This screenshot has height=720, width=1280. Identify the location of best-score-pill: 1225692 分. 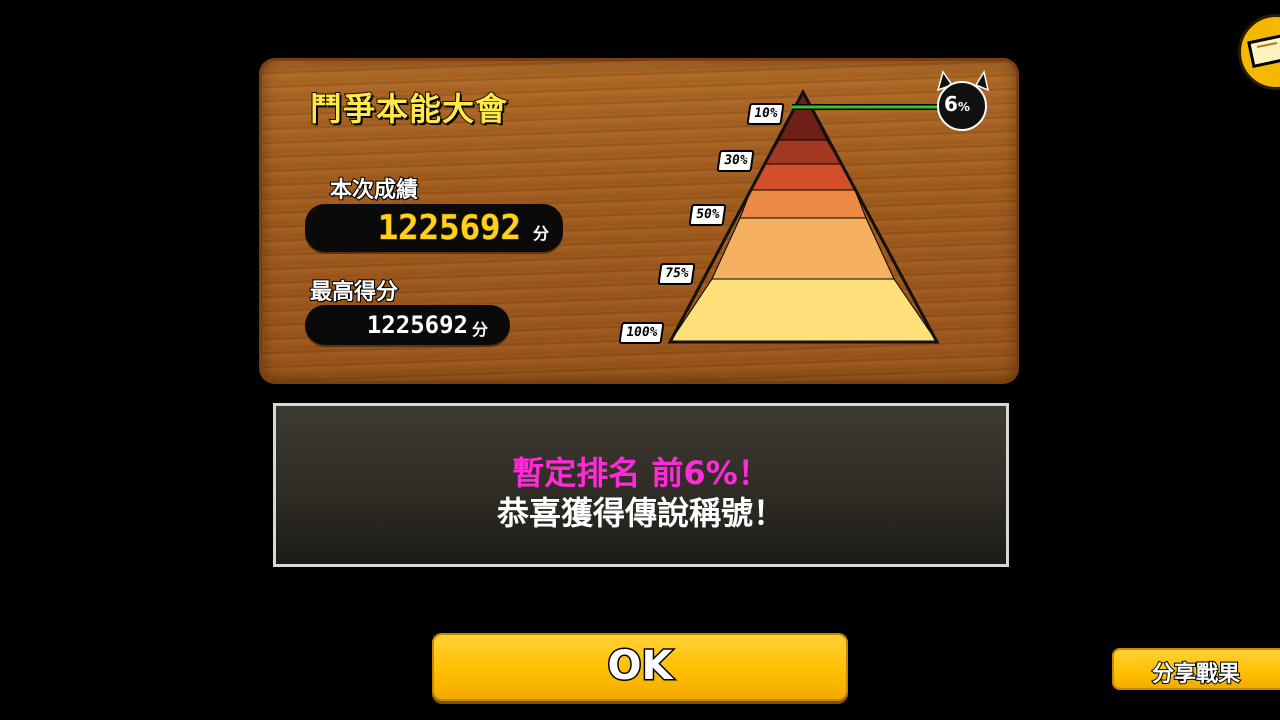
(407, 325).